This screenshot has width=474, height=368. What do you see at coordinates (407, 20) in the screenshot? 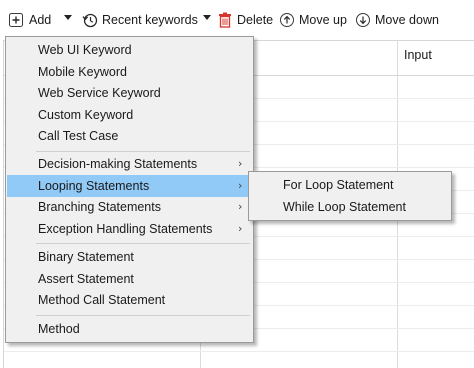
I see `move-down-label: Move down` at bounding box center [407, 20].